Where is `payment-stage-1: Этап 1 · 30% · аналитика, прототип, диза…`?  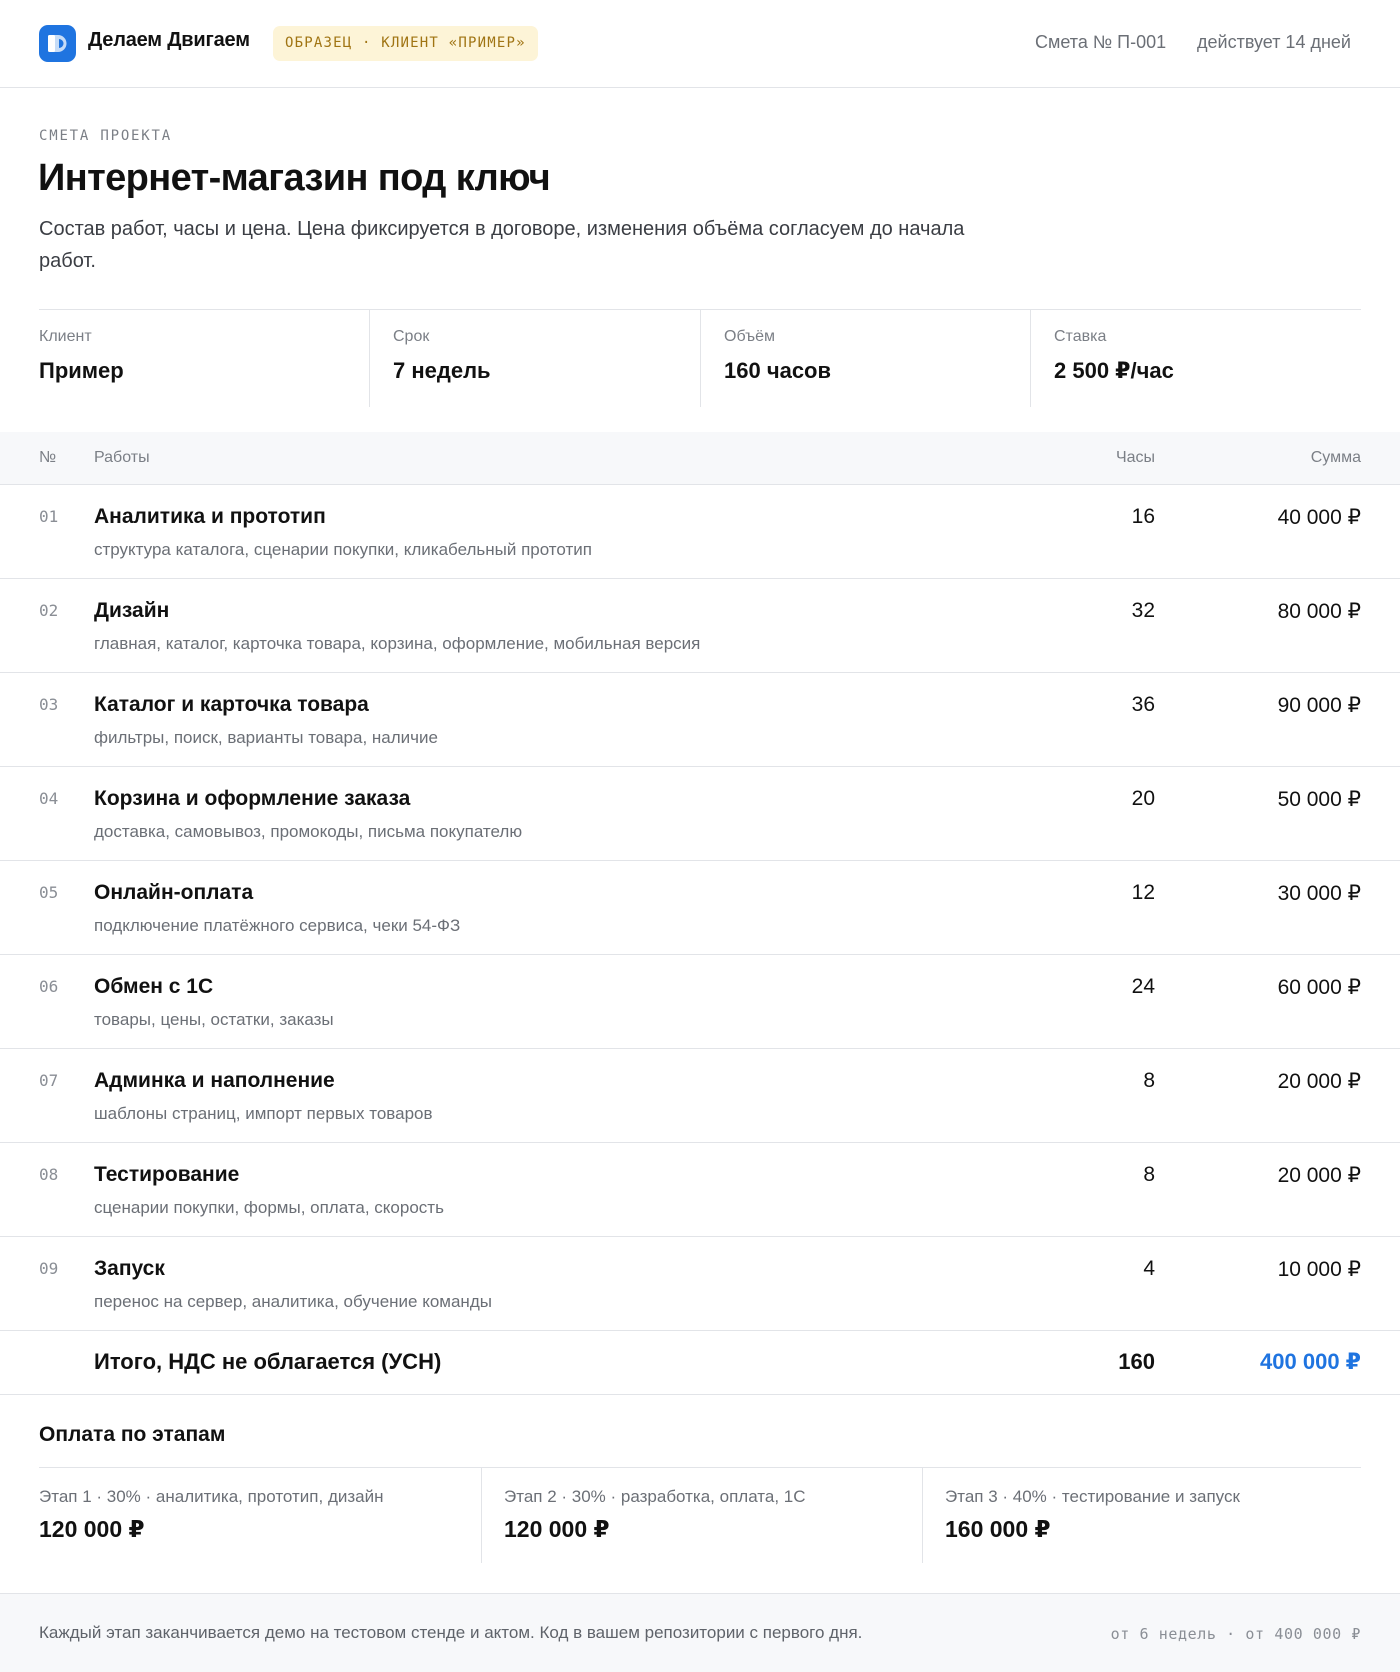
payment-stage-1: Этап 1 · 30% · аналитика, прототип, диза… is located at coordinates (260, 1515).